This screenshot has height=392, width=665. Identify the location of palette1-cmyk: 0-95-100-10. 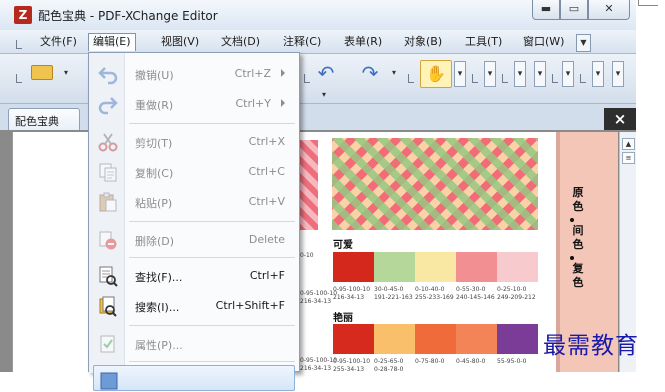
(352, 289).